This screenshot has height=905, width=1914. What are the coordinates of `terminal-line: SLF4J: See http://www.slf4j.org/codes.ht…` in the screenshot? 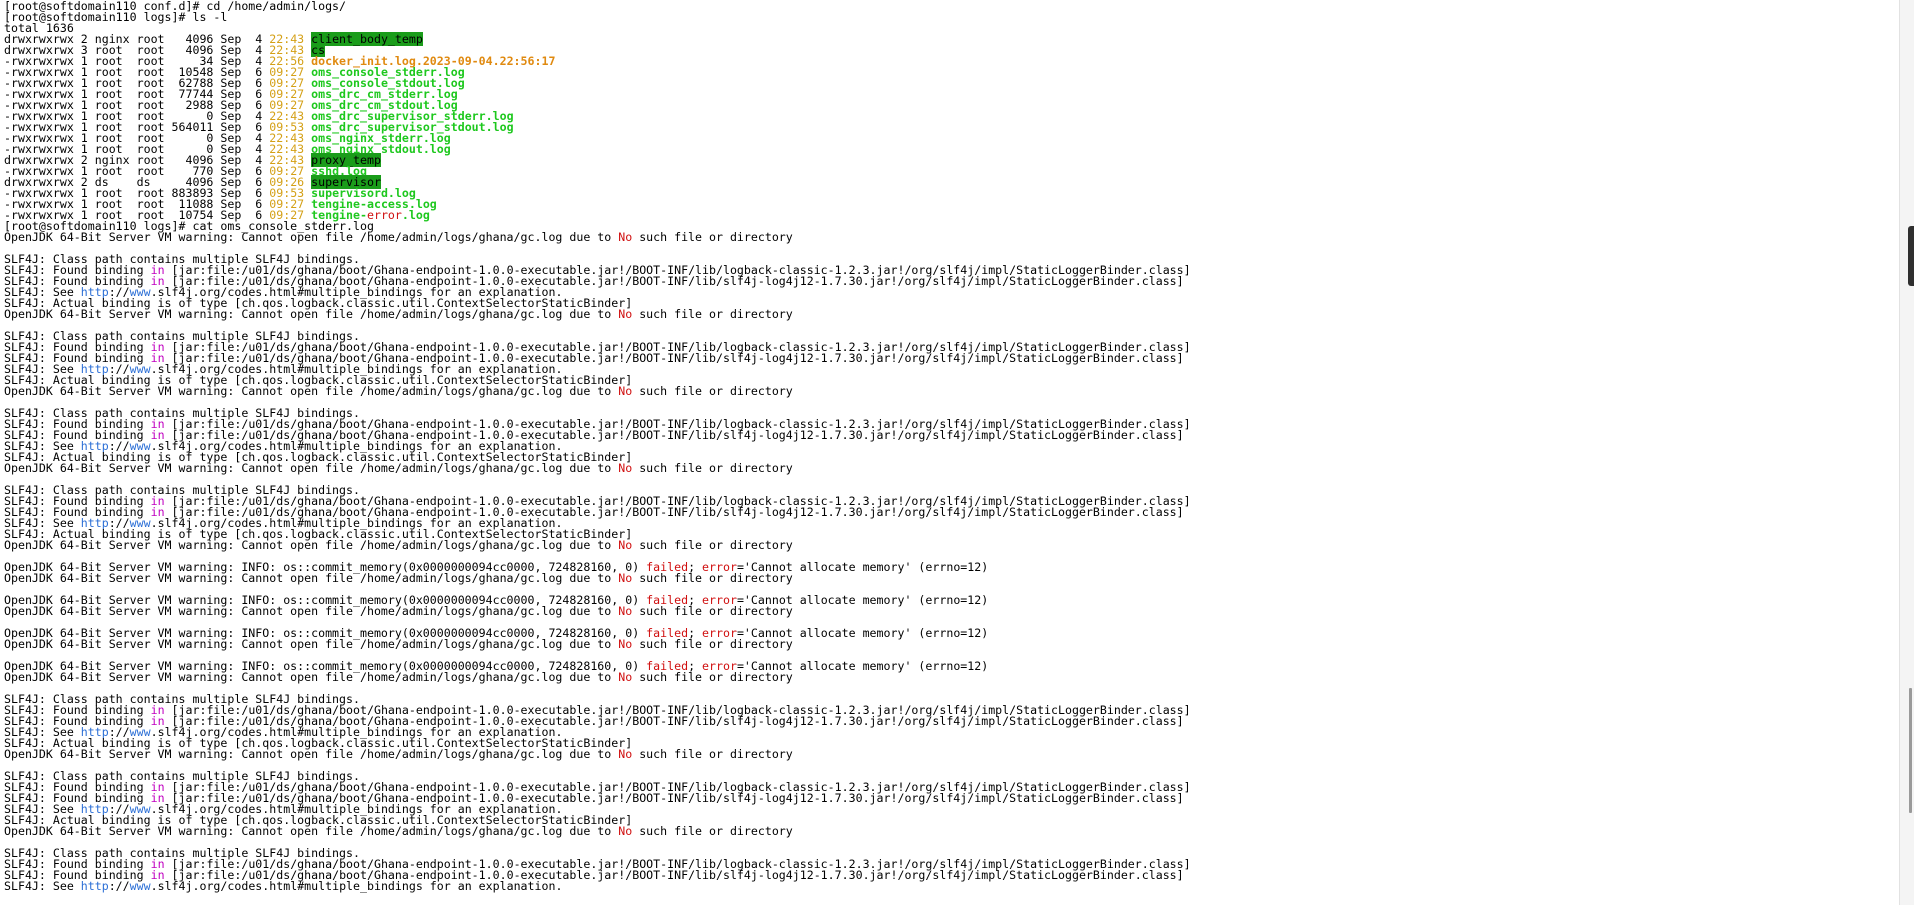 It's located at (597, 886).